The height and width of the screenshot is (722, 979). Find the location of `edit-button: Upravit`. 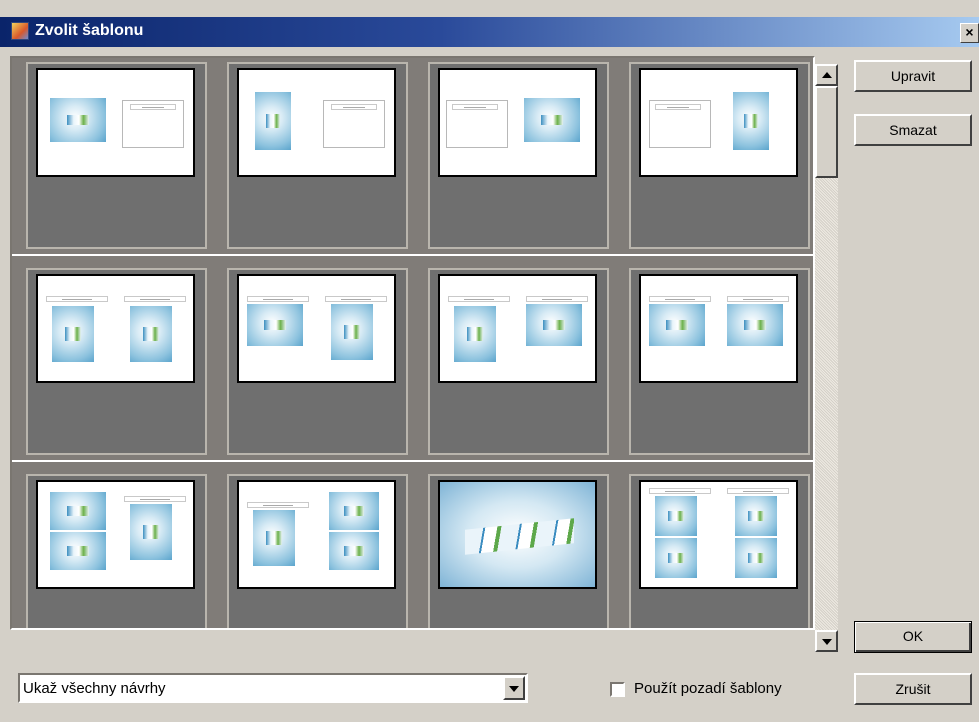

edit-button: Upravit is located at coordinates (913, 76).